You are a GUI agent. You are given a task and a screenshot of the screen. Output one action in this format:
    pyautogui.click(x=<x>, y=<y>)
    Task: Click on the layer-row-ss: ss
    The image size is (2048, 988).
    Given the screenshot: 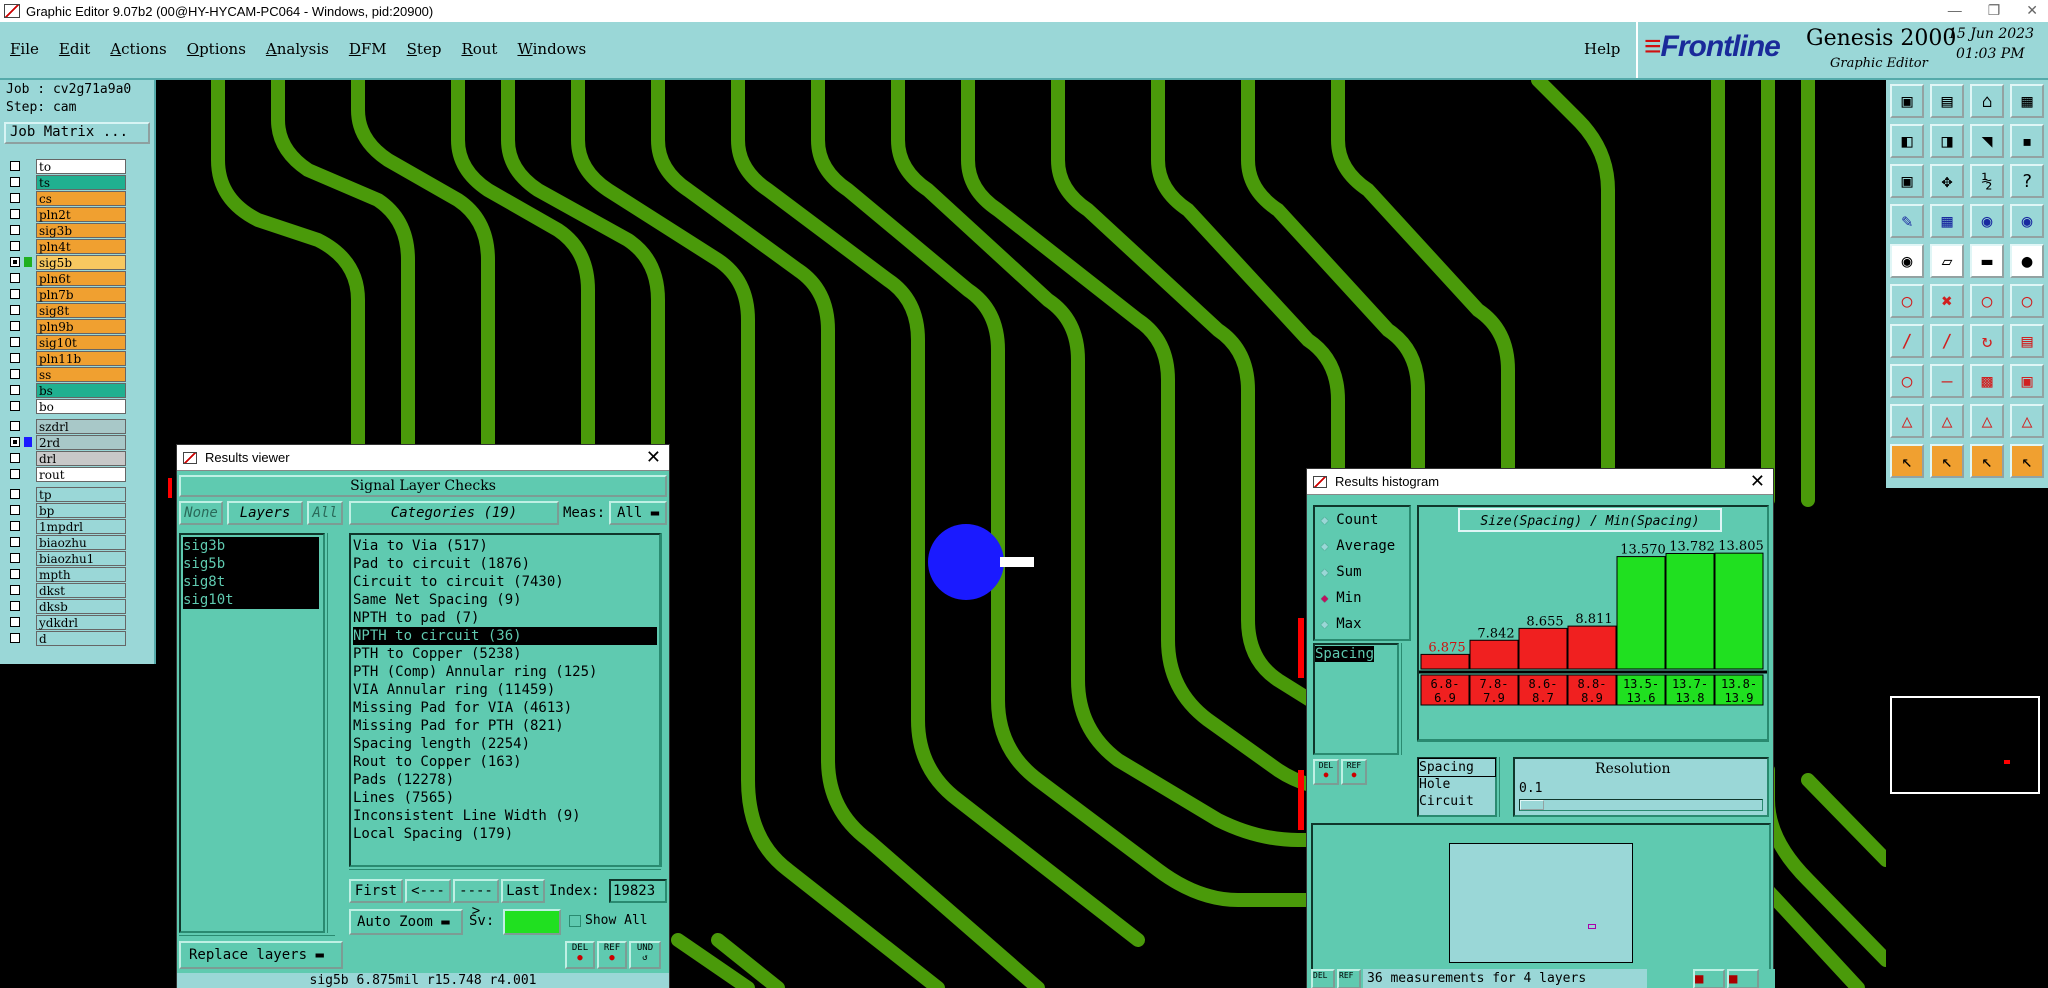 What is the action you would take?
    pyautogui.click(x=66, y=374)
    